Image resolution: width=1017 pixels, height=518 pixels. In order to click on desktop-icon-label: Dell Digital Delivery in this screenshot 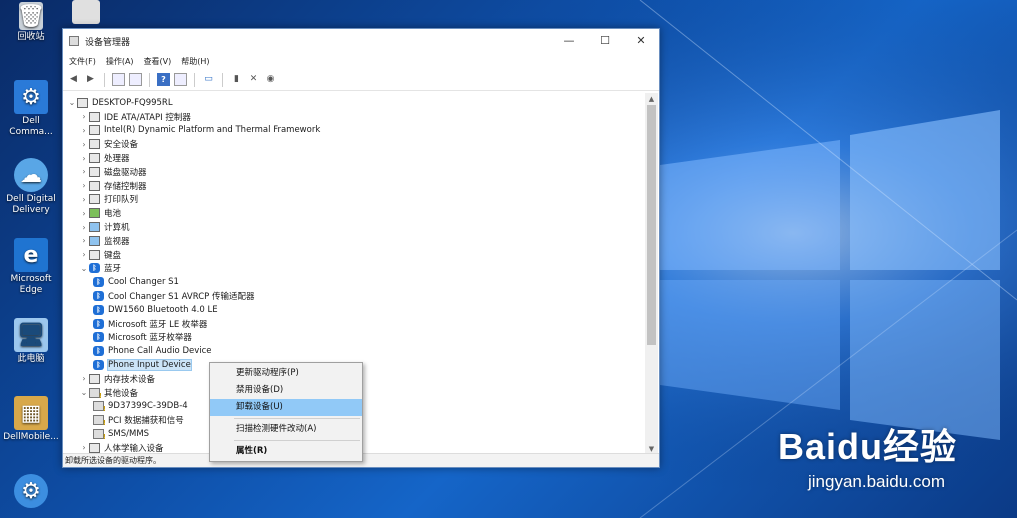, I will do `click(31, 204)`.